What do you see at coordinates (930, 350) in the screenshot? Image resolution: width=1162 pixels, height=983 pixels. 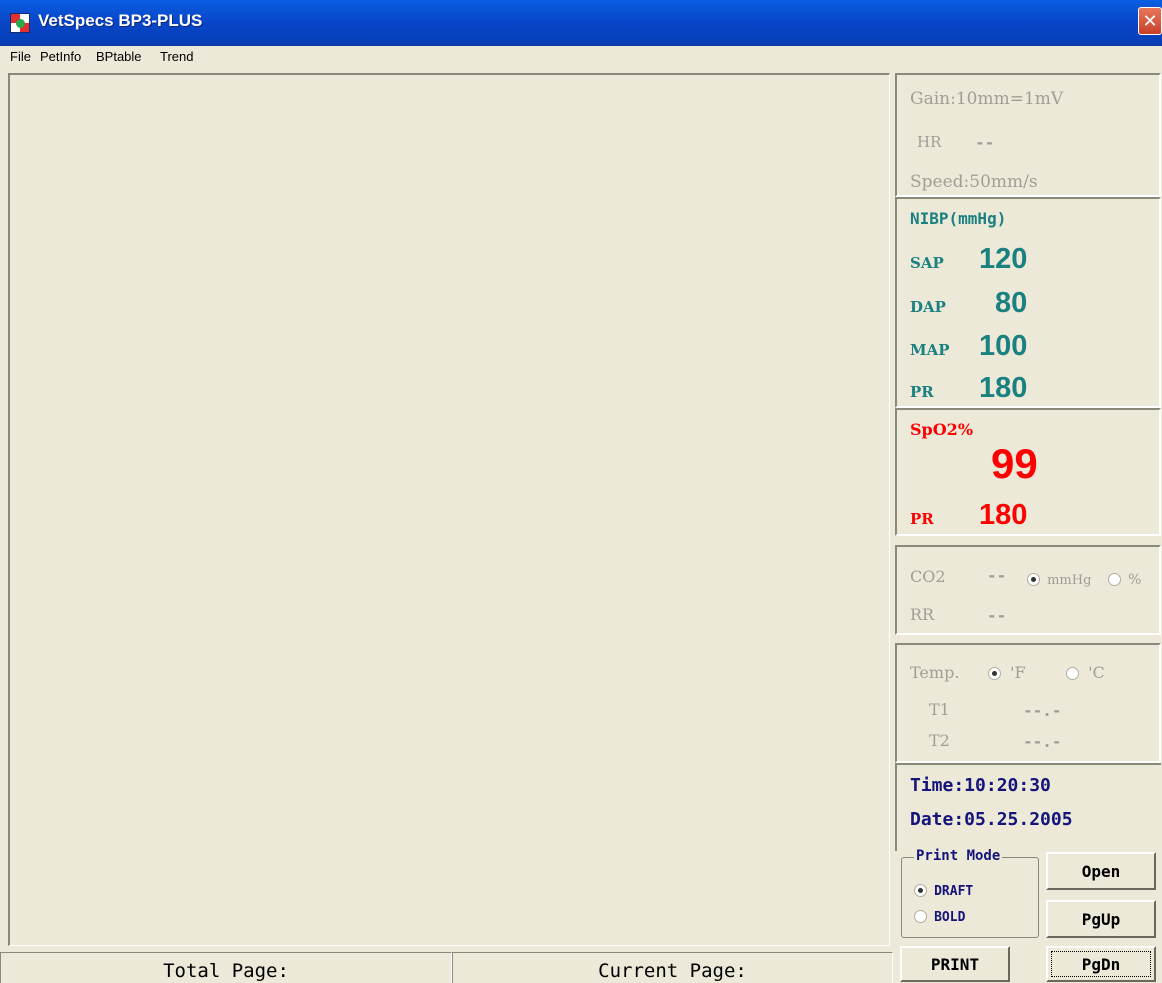 I see `map-label: MAP` at bounding box center [930, 350].